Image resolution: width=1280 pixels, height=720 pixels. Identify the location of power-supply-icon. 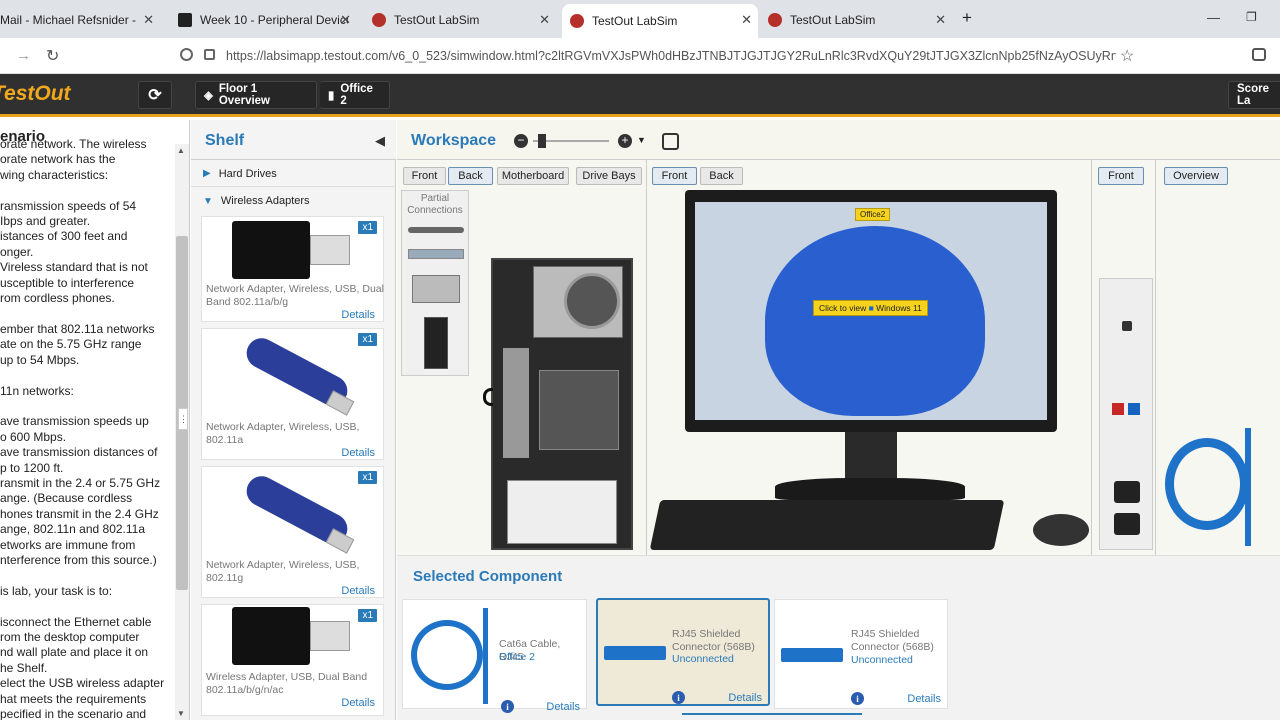
(436, 289).